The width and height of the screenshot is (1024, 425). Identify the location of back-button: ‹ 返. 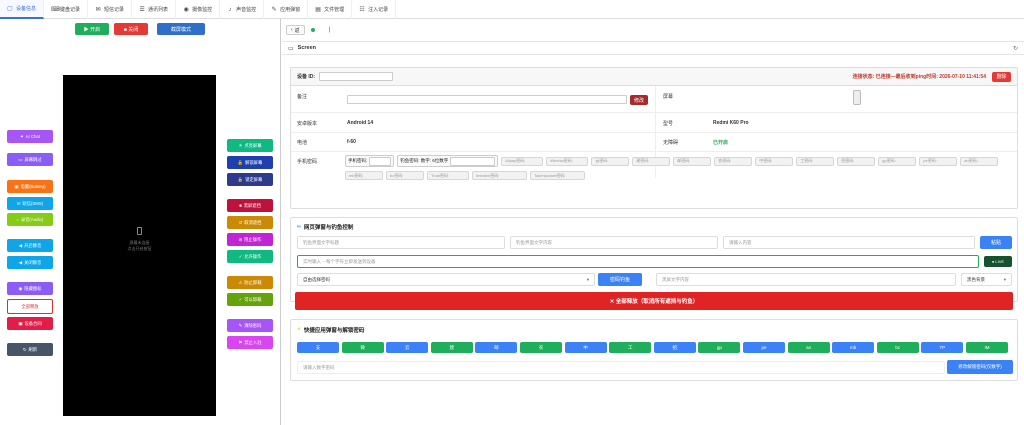
(295, 30).